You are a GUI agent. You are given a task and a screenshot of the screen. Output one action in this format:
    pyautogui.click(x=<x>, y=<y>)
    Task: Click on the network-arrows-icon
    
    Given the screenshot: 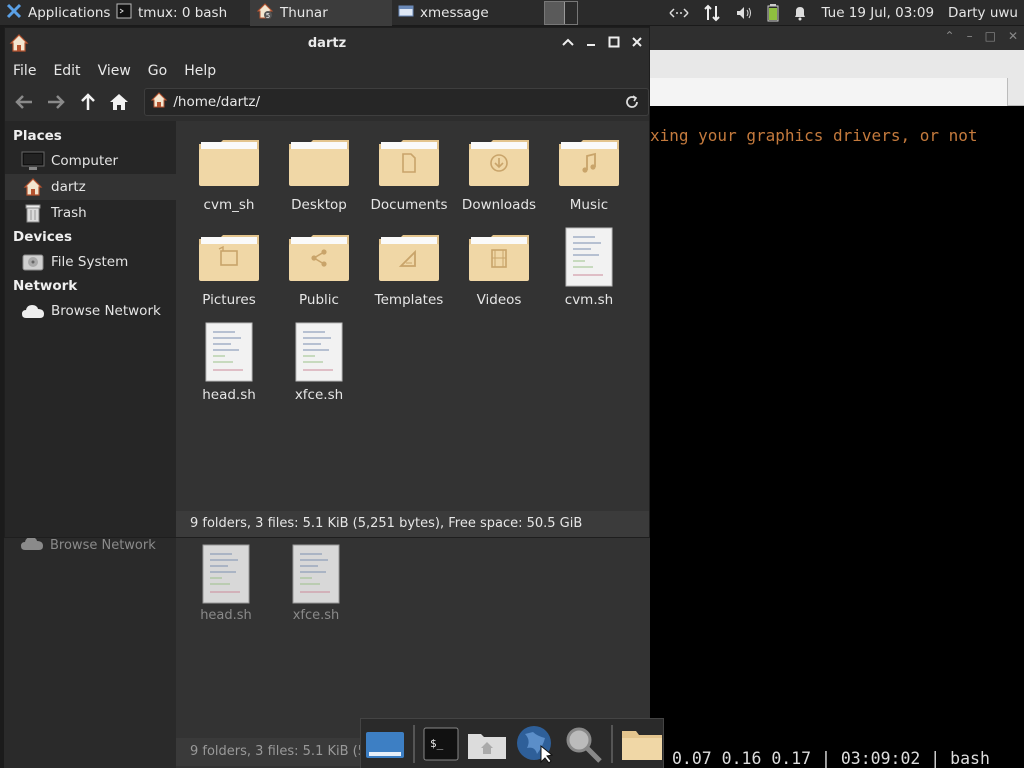 What is the action you would take?
    pyautogui.click(x=679, y=13)
    